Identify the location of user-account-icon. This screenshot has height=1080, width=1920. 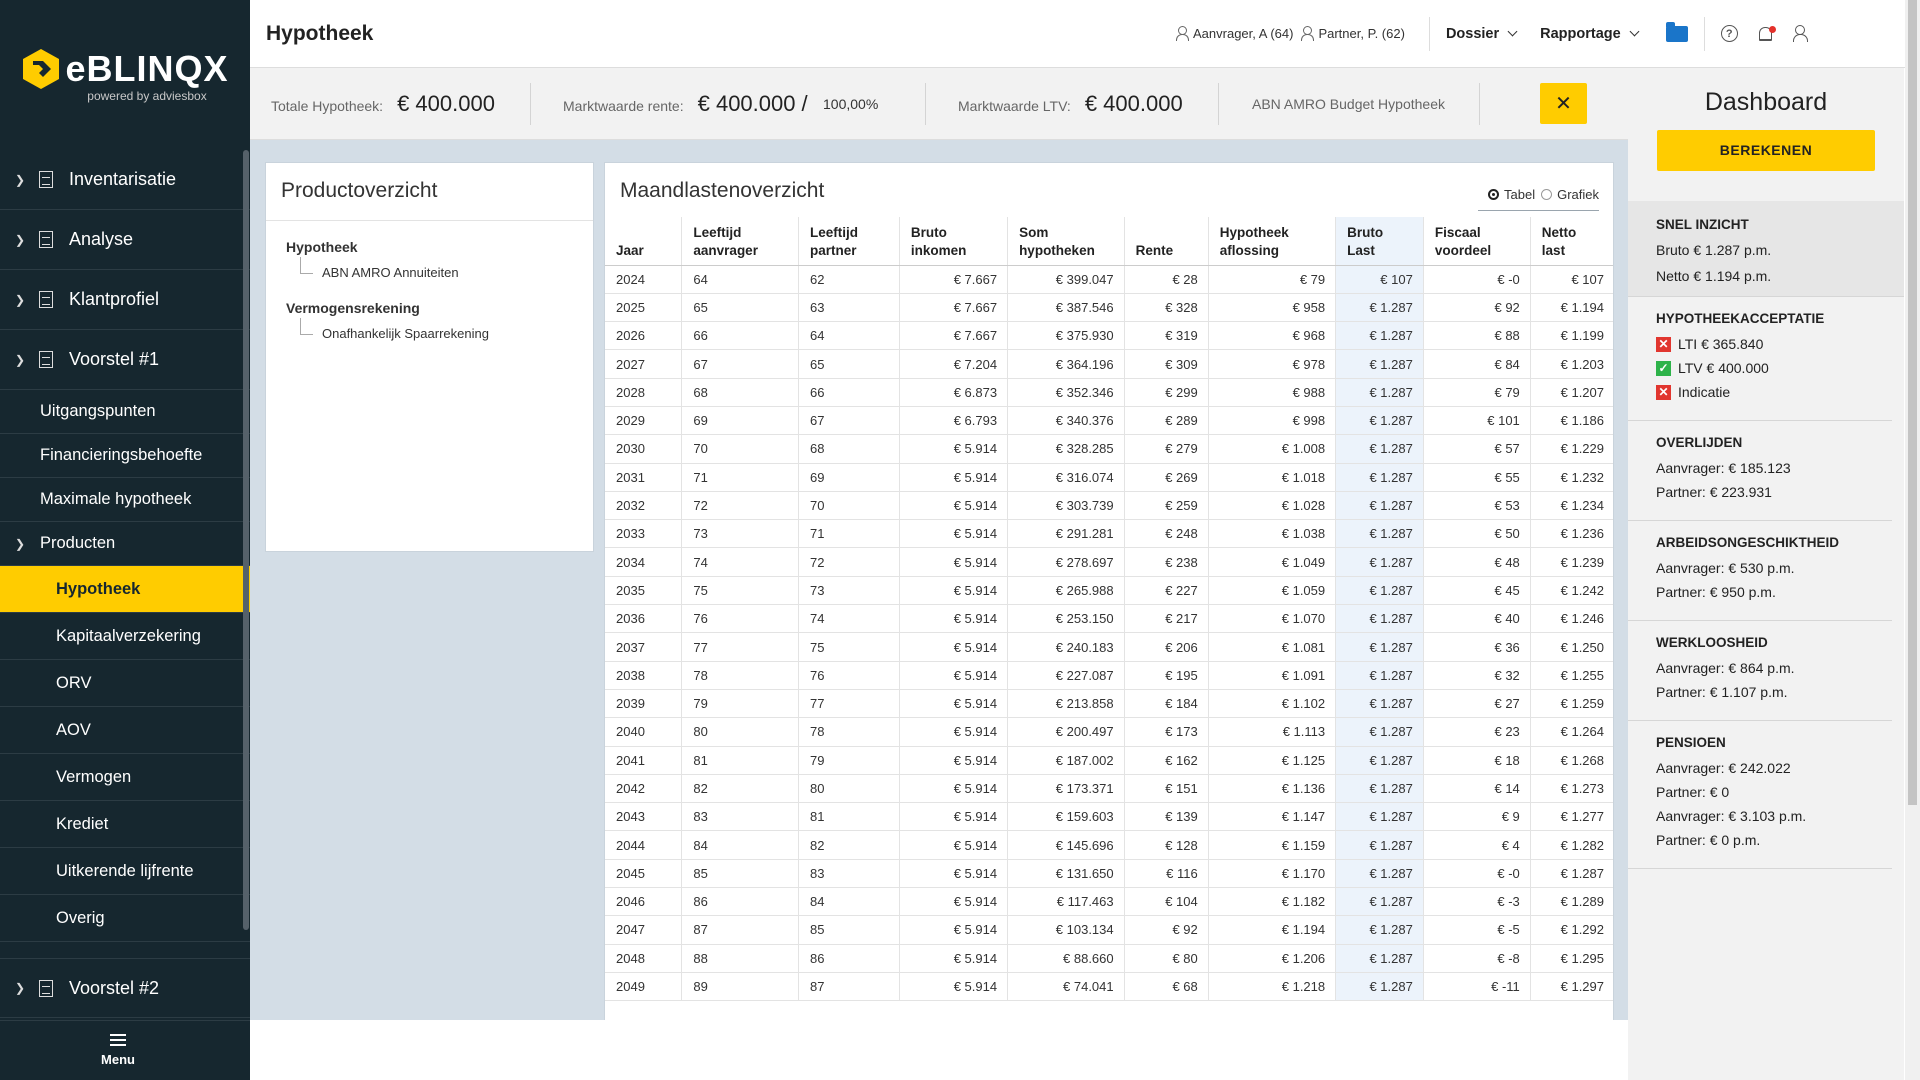
(1800, 33).